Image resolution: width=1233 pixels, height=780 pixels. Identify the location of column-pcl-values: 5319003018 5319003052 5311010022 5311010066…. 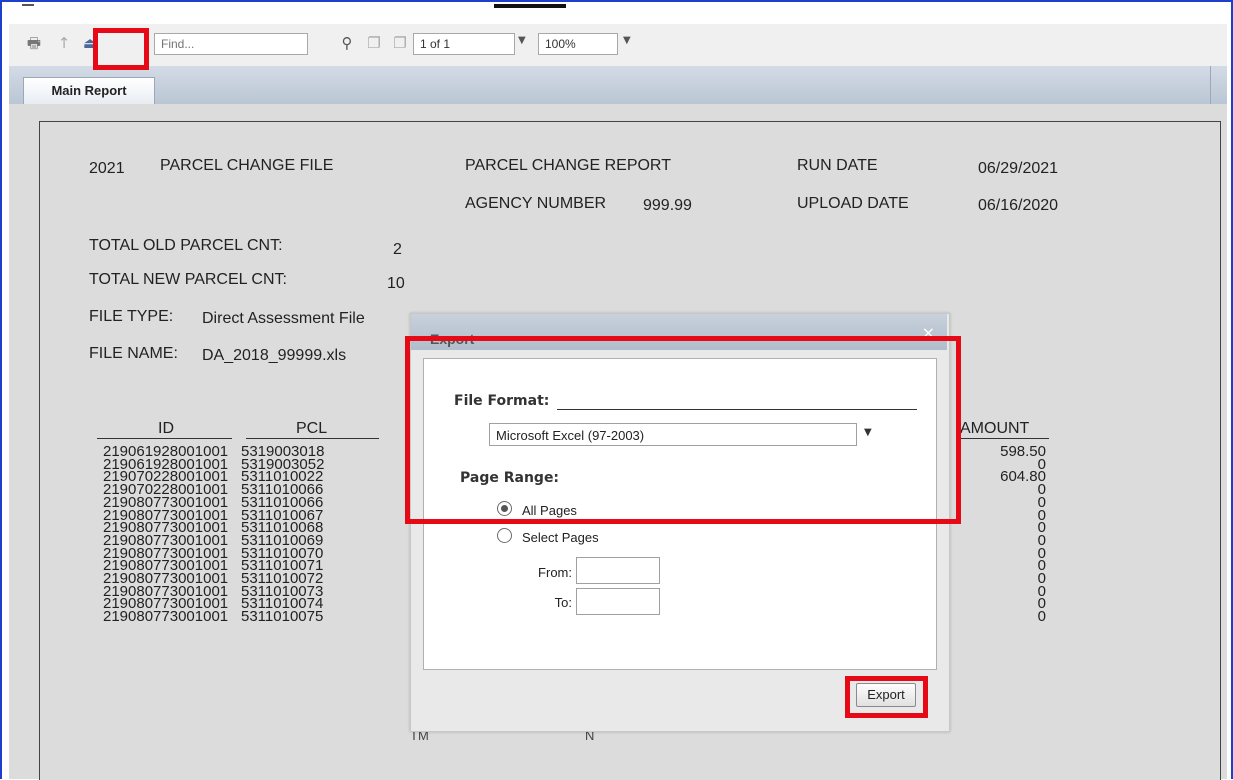
(282, 535).